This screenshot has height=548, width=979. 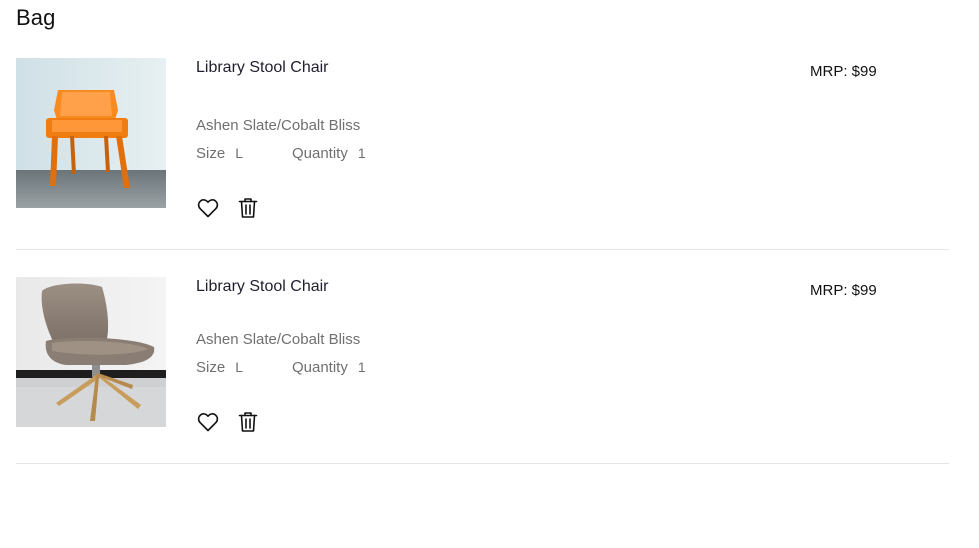 I want to click on orange-chair-photo, so click(x=91, y=133).